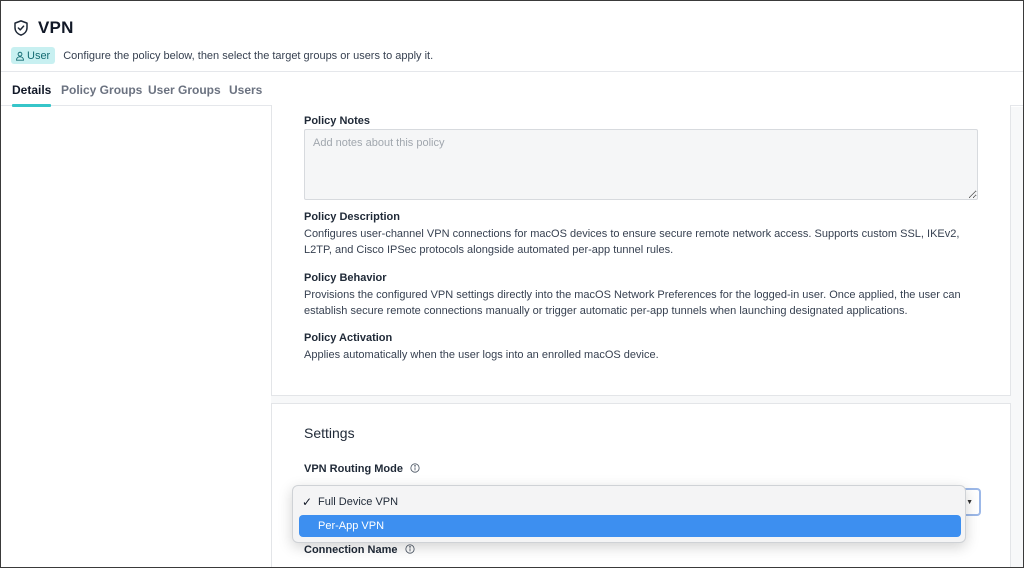 The height and width of the screenshot is (568, 1024). What do you see at coordinates (337, 121) in the screenshot?
I see `policy-notes-label: Policy Notes` at bounding box center [337, 121].